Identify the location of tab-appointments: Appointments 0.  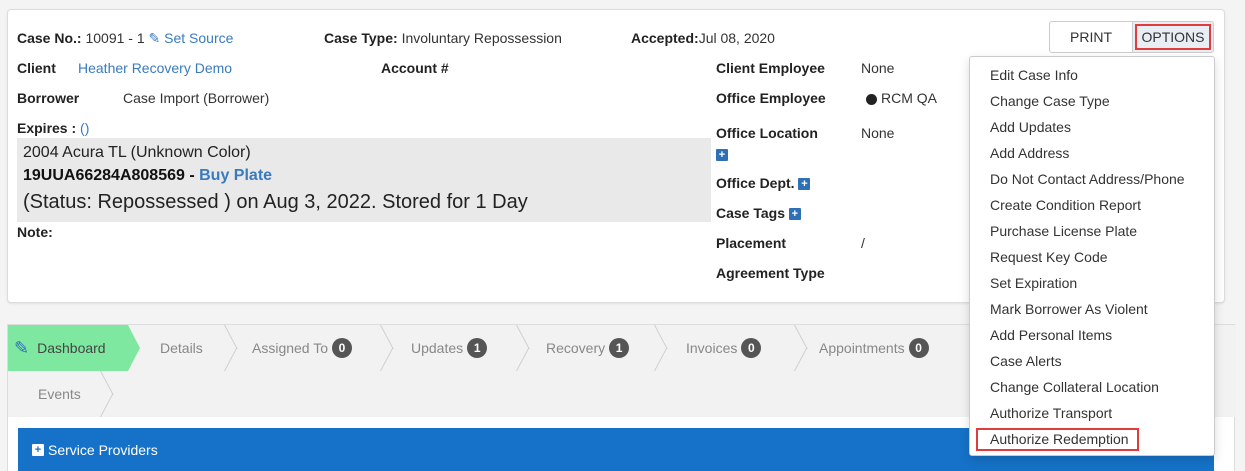
(874, 348).